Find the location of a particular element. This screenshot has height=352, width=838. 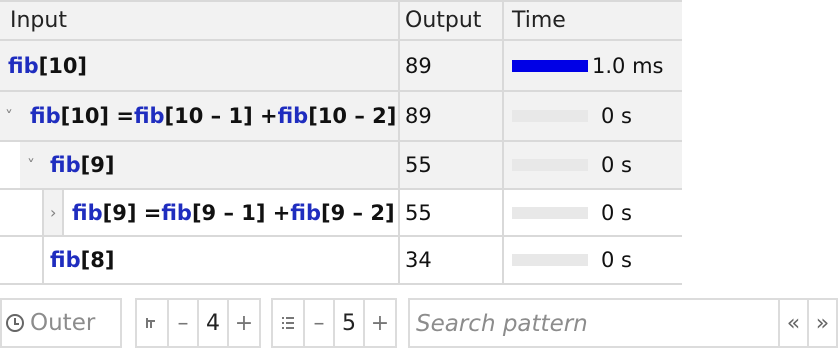

search-input is located at coordinates (595, 324).